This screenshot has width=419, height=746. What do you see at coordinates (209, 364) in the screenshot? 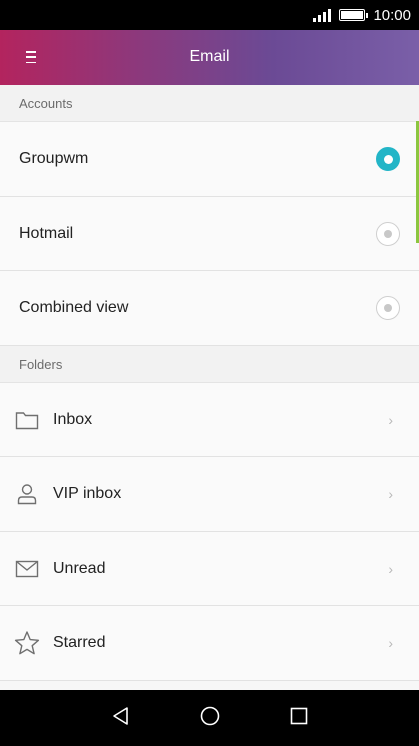
I see `folders-header: Folders` at bounding box center [209, 364].